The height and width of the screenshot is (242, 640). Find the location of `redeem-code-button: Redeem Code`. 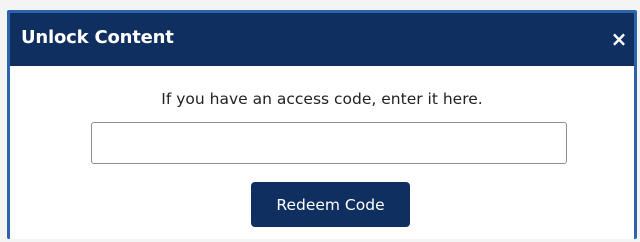

redeem-code-button: Redeem Code is located at coordinates (330, 204).